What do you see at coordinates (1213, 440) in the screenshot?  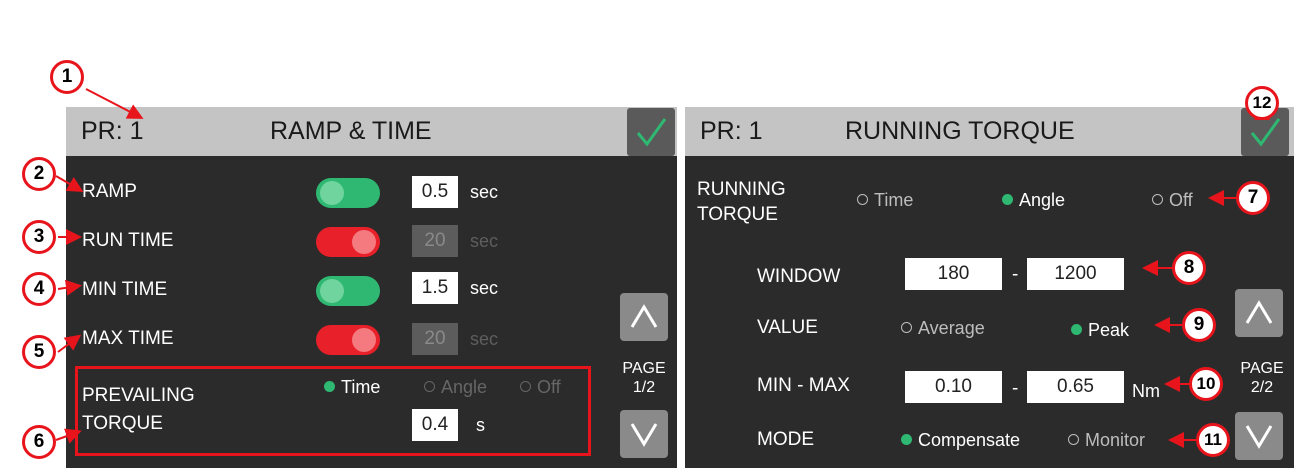 I see `callout-11: 11` at bounding box center [1213, 440].